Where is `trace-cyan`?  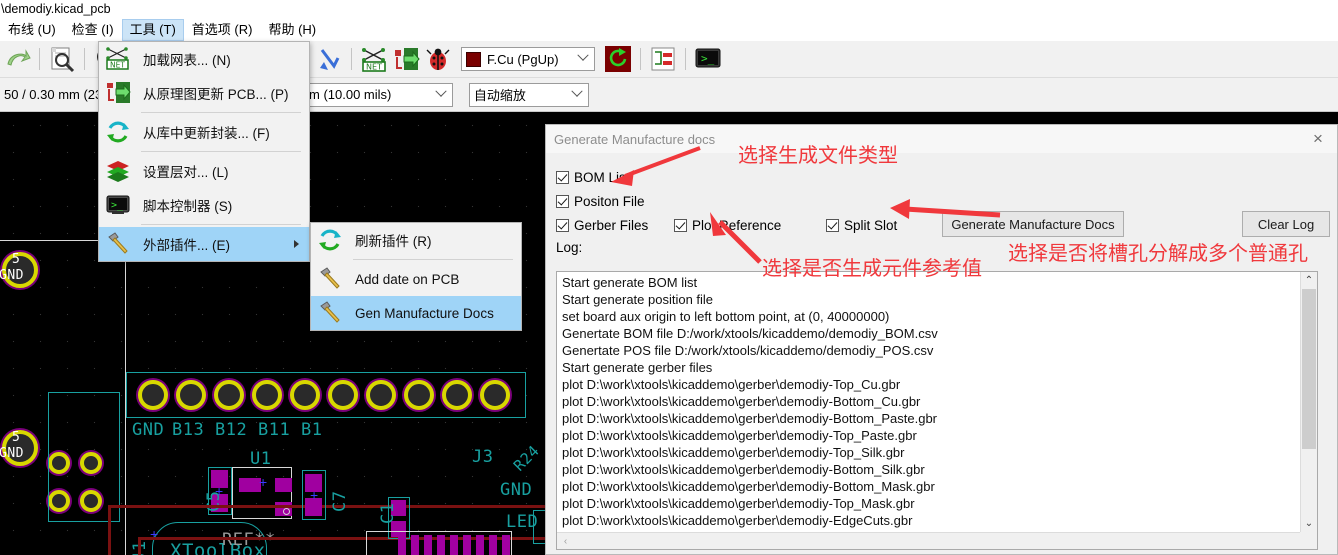
trace-cyan is located at coordinates (84, 392).